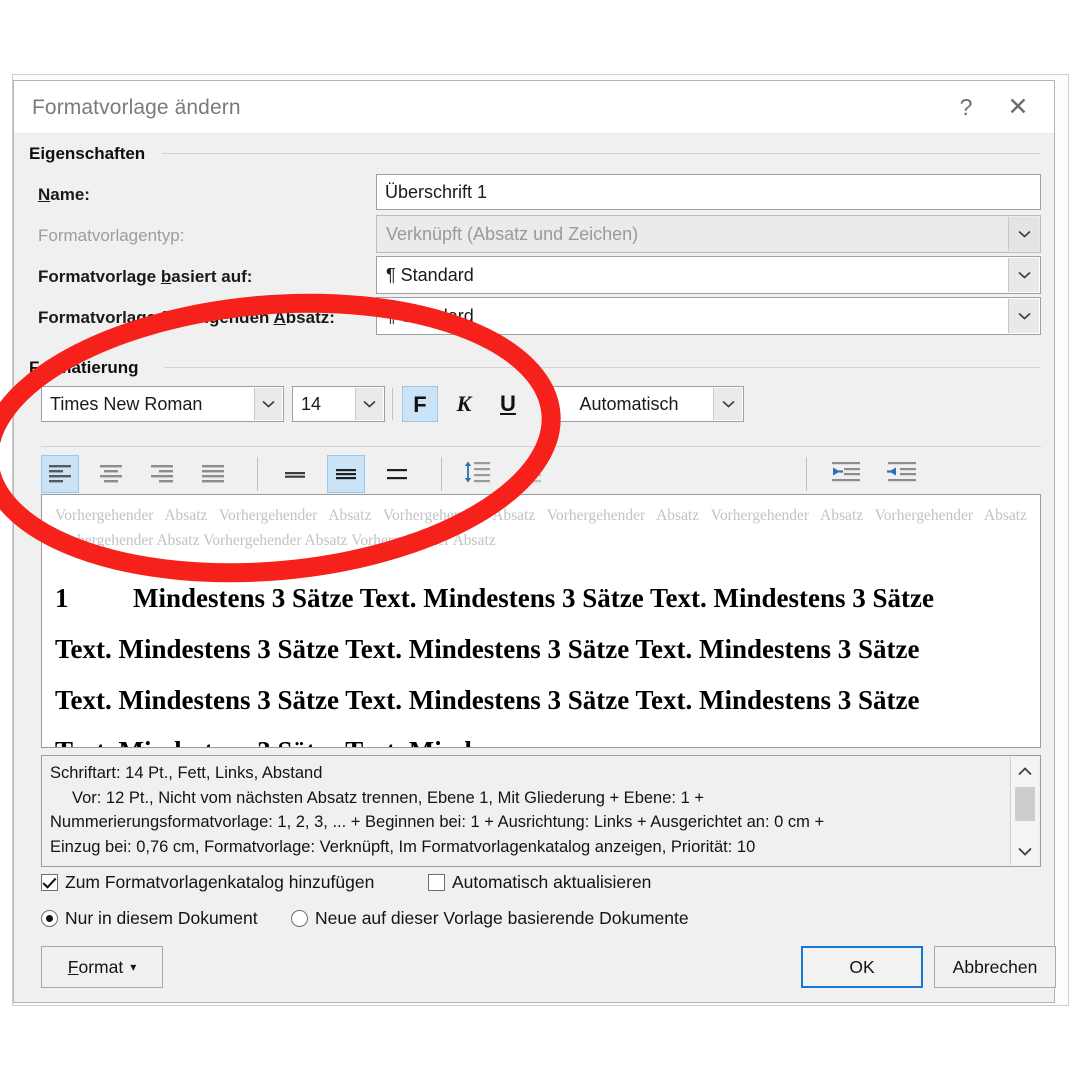 The height and width of the screenshot is (1080, 1080). I want to click on help-icon: ?, so click(966, 107).